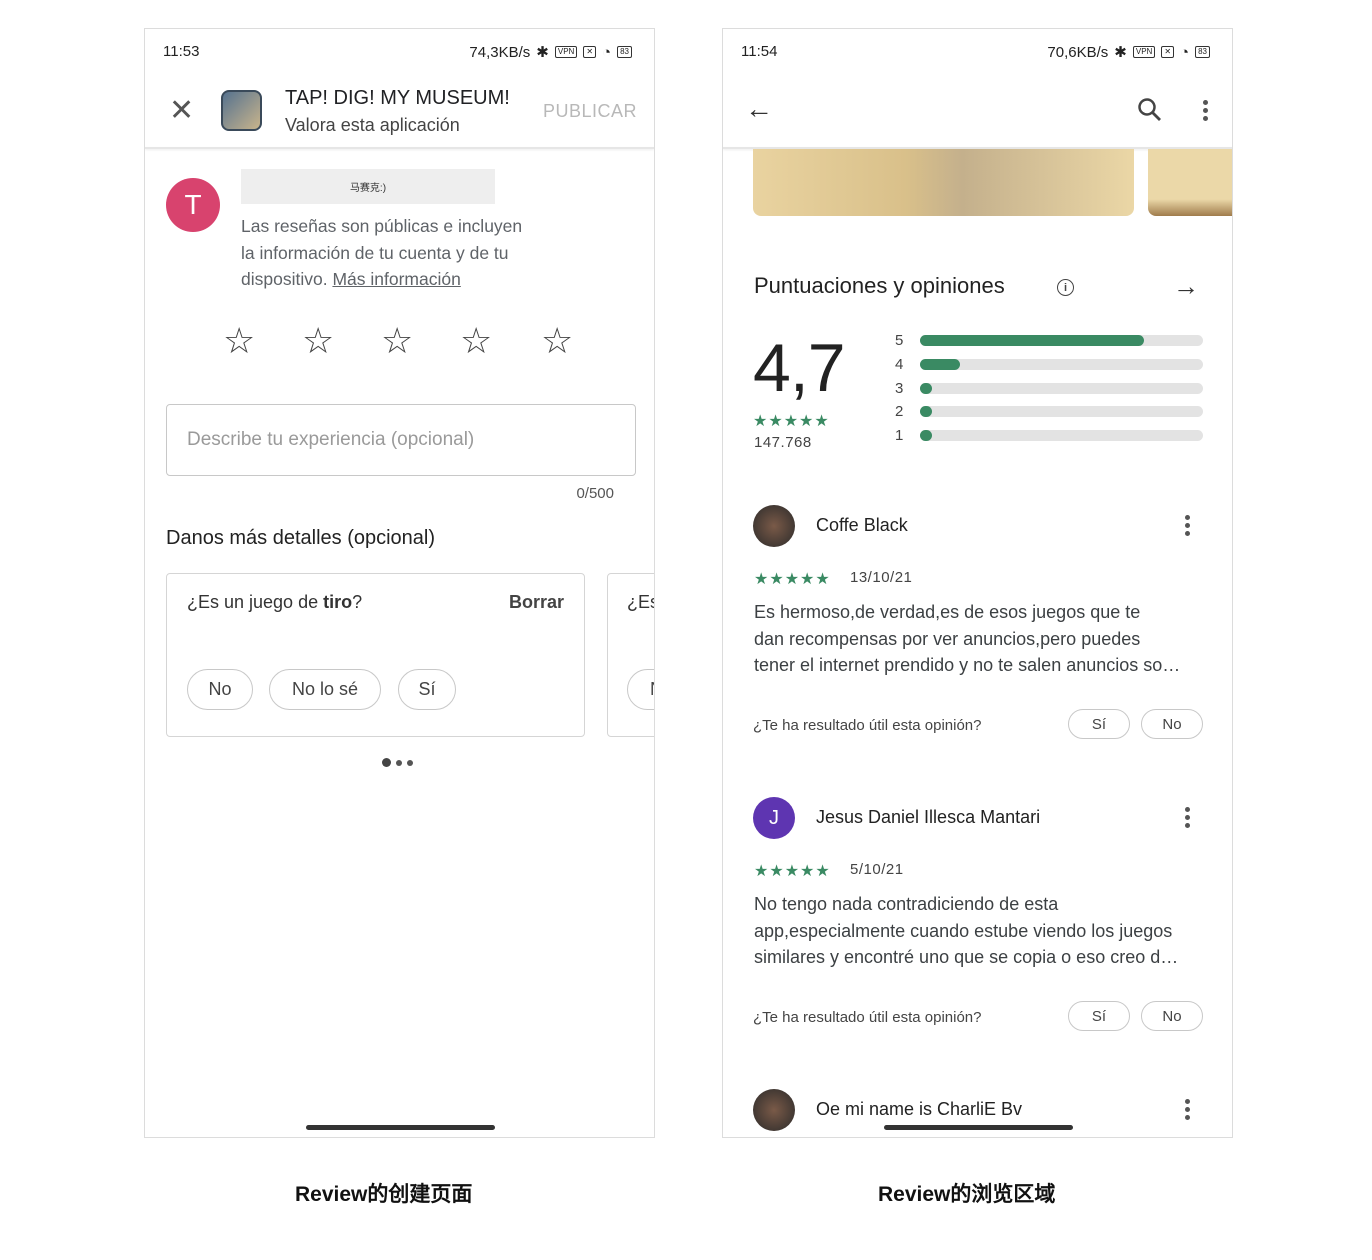  Describe the element at coordinates (382, 226) in the screenshot. I see `notice-line: Las reseñas son públicas e incluyen` at that location.